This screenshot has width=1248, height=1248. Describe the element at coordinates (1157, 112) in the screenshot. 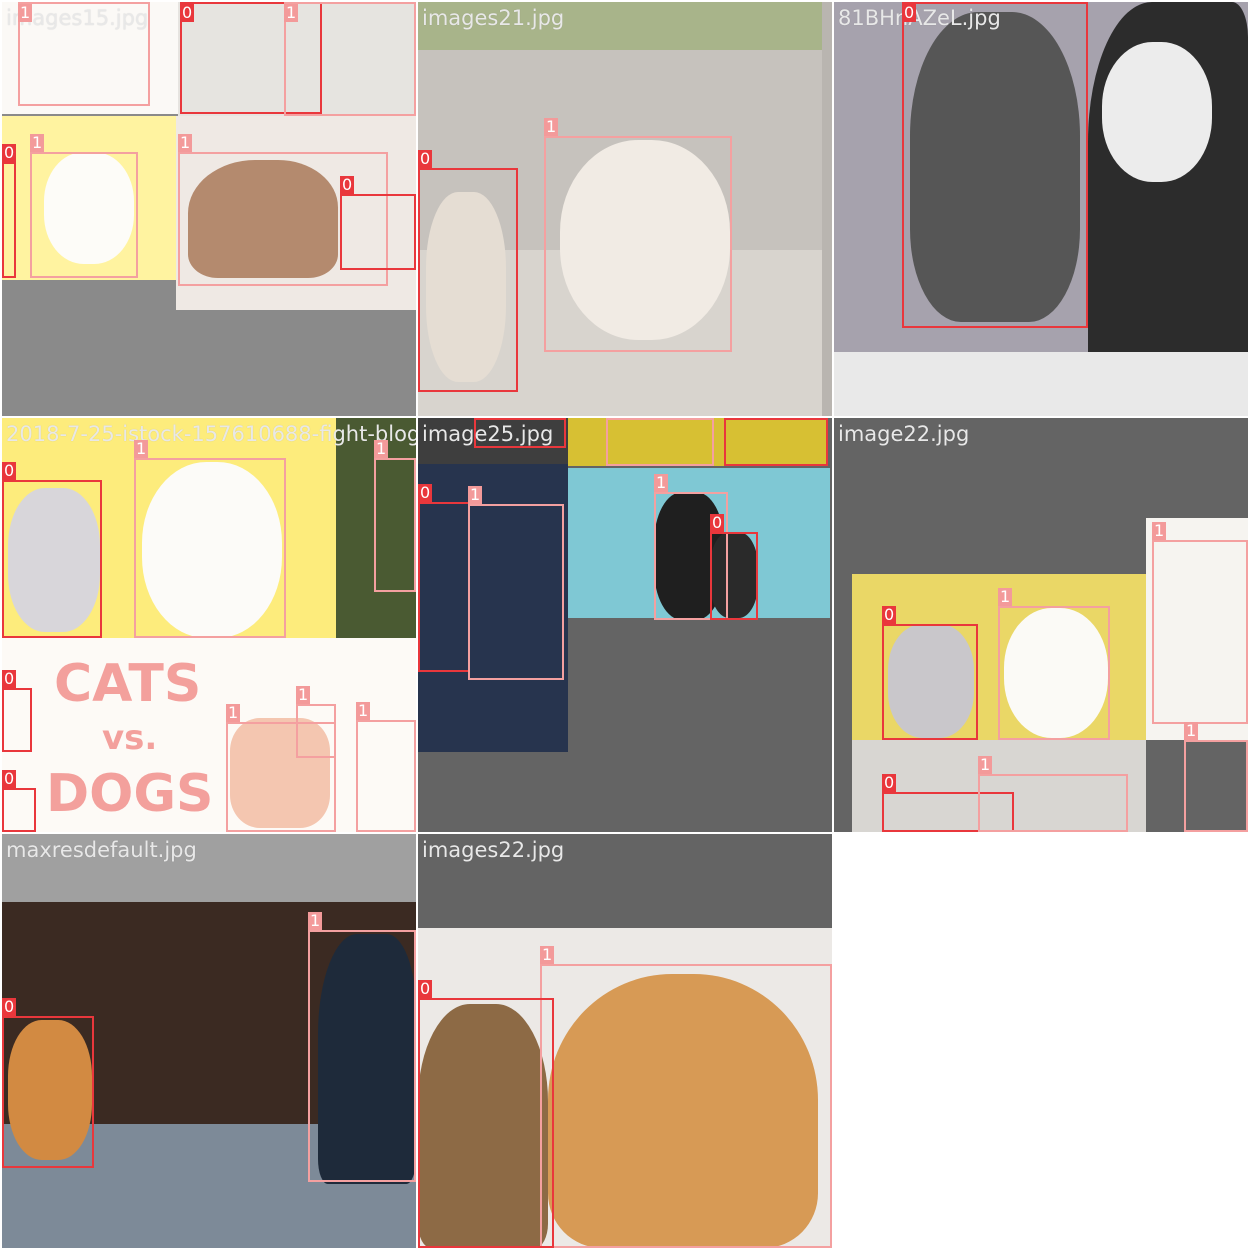

I see `face` at that location.